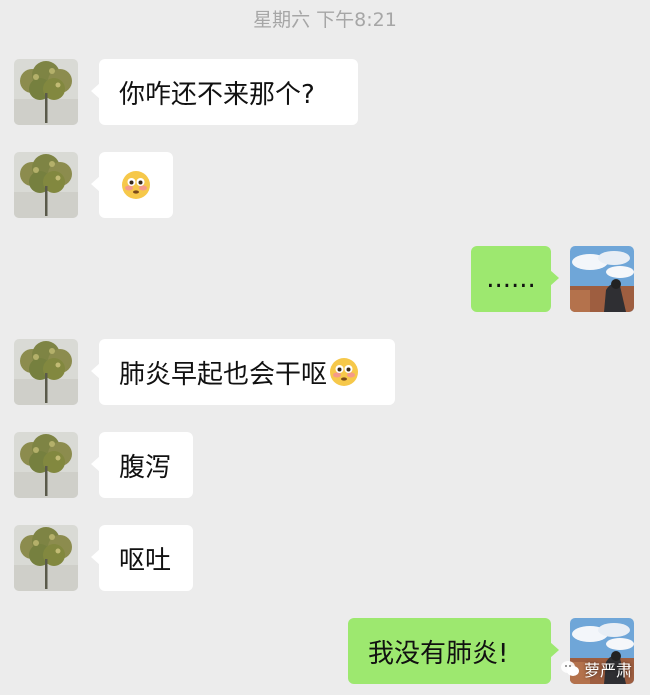  I want to click on message-bubble-incoming, so click(132, 185).